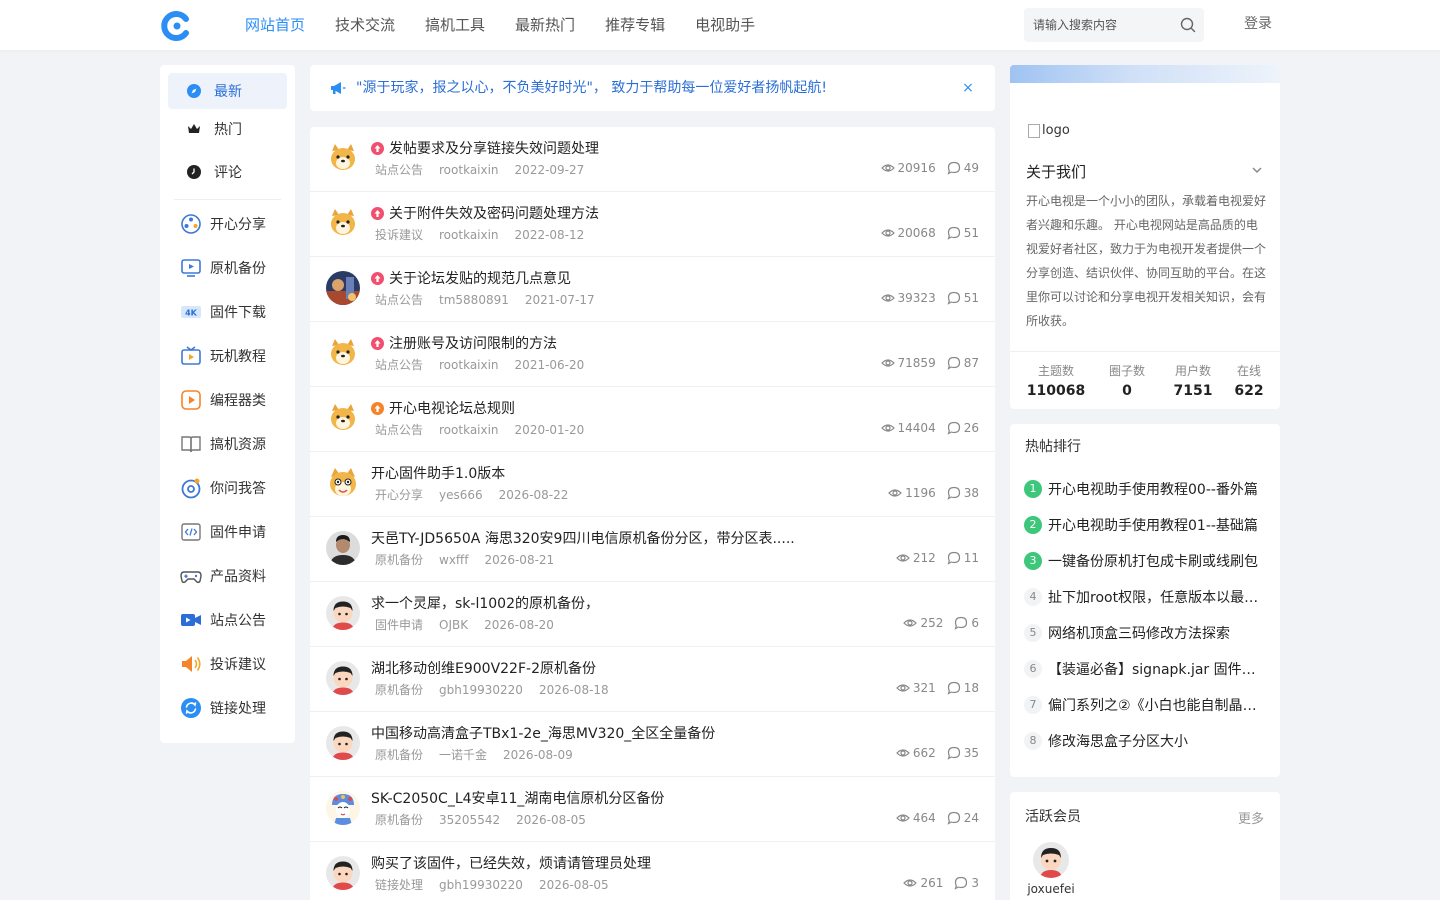 The image size is (1440, 900). What do you see at coordinates (399, 885) in the screenshot?
I see `thread-category: 链接处理` at bounding box center [399, 885].